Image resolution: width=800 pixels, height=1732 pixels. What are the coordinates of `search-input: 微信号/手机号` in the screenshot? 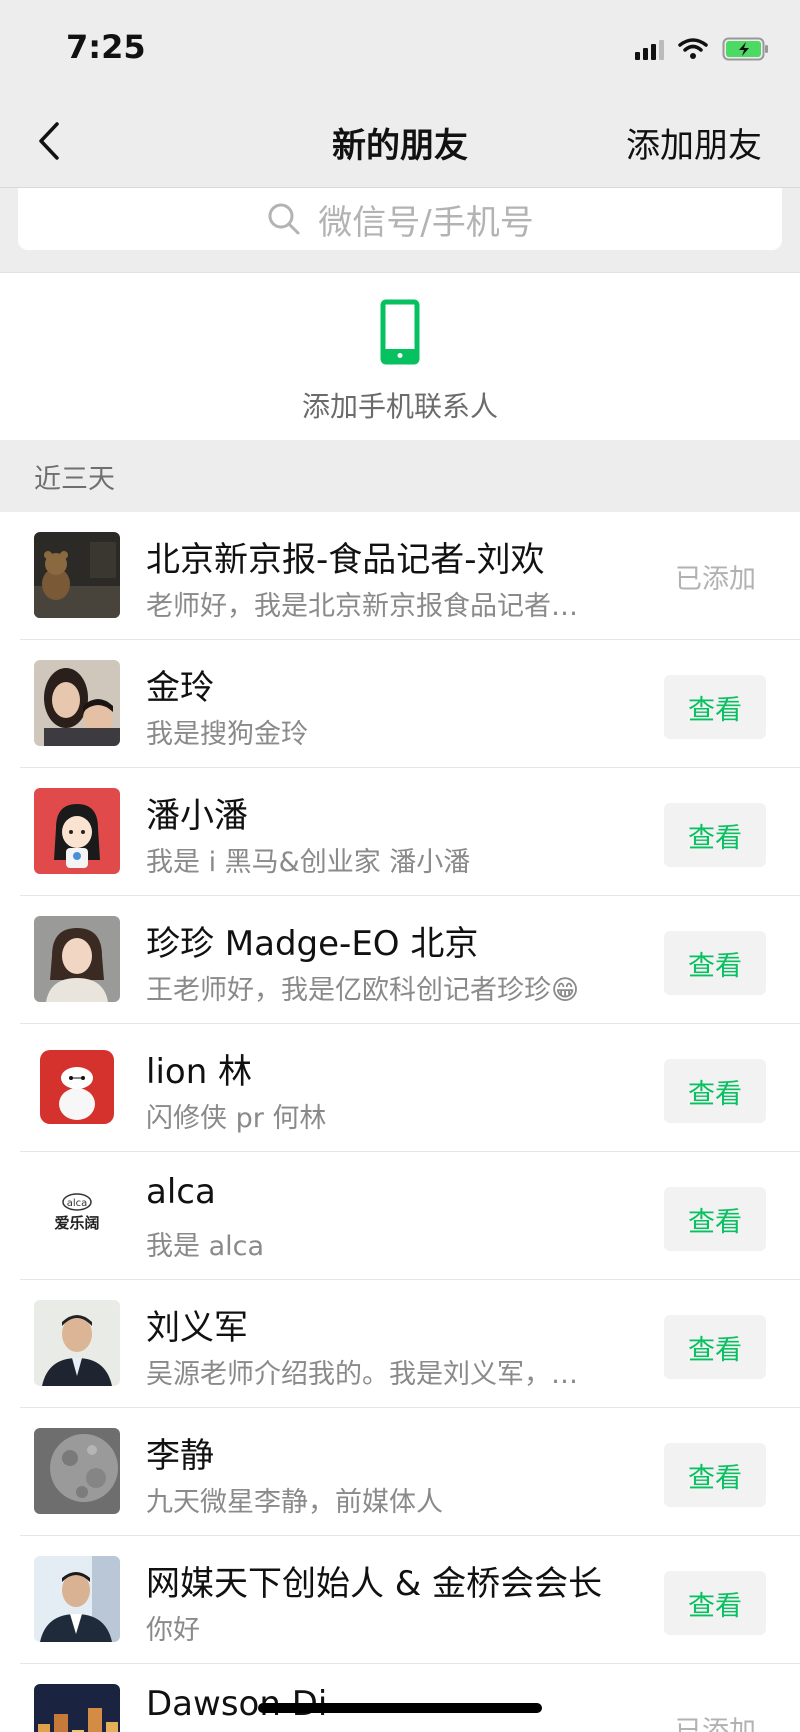 It's located at (400, 219).